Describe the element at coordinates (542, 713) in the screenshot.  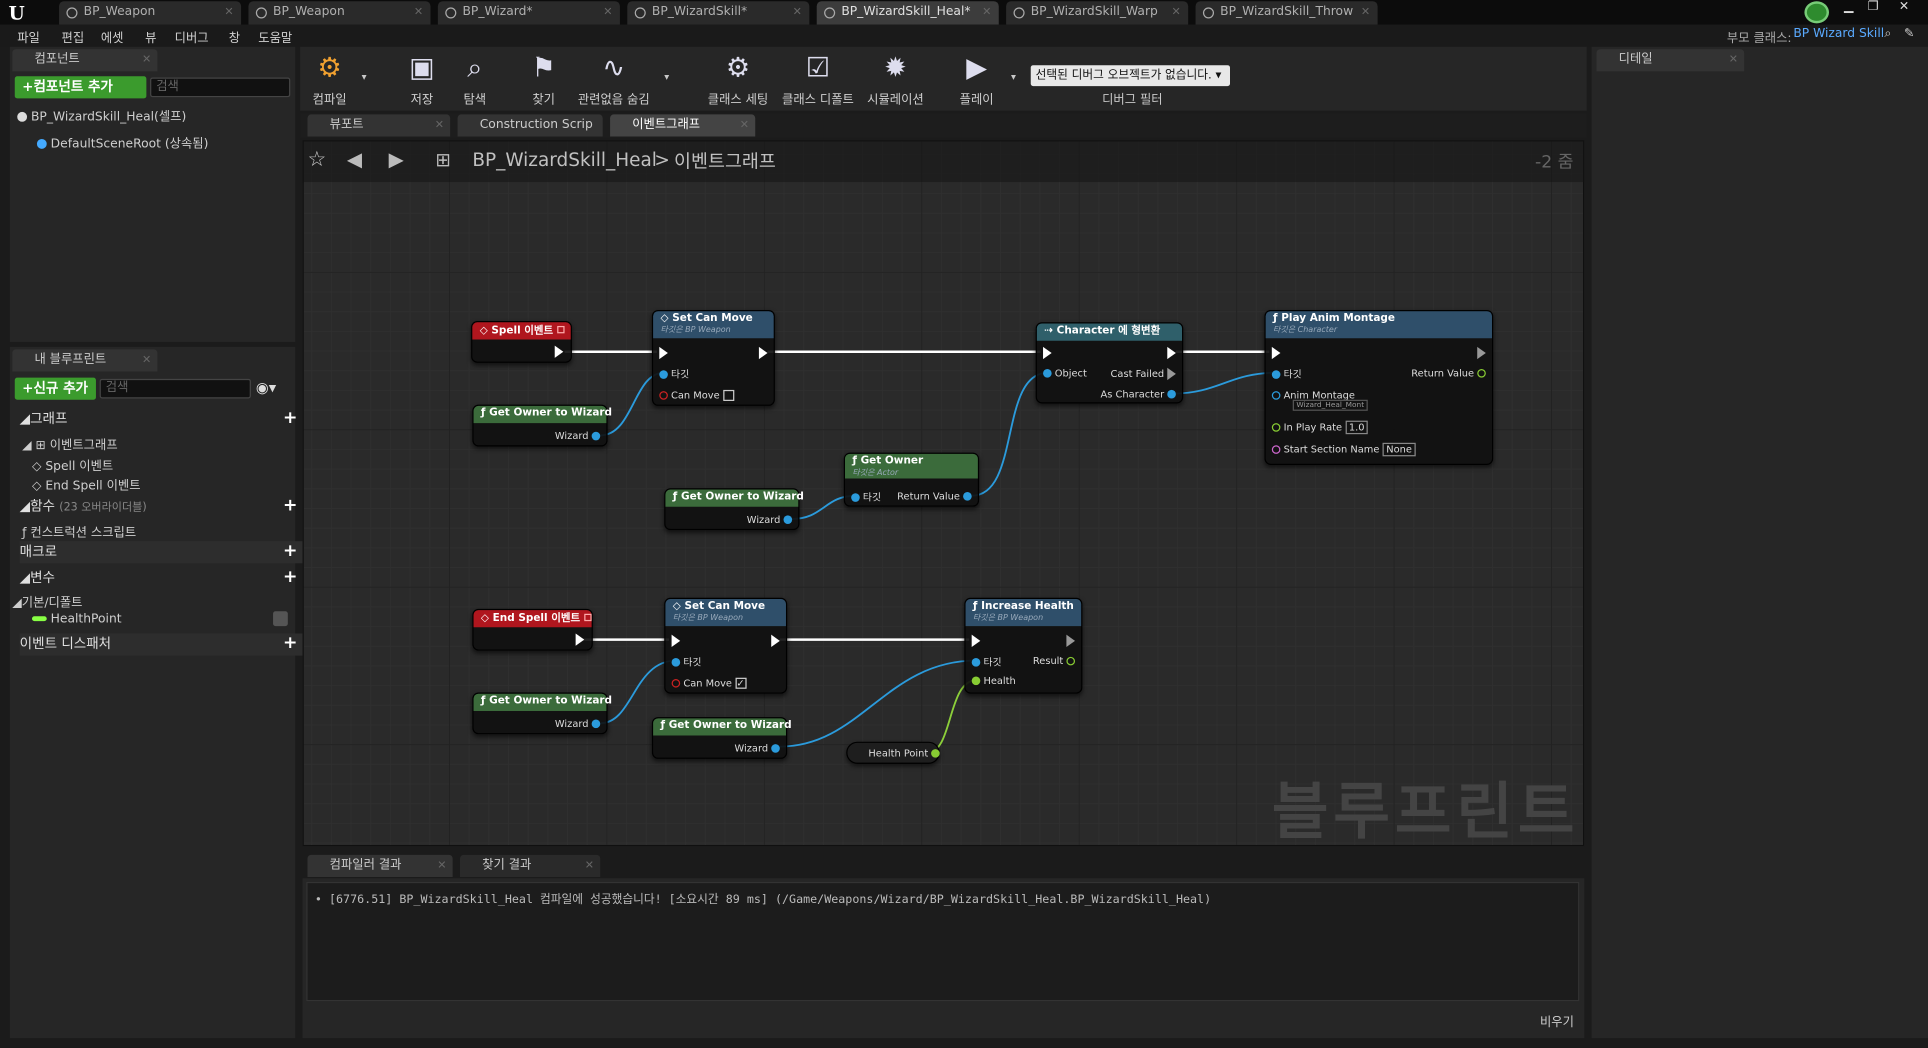
I see `node-get-owner-to-wizard-3: ƒ Get Owner to Wizard Wizard` at that location.